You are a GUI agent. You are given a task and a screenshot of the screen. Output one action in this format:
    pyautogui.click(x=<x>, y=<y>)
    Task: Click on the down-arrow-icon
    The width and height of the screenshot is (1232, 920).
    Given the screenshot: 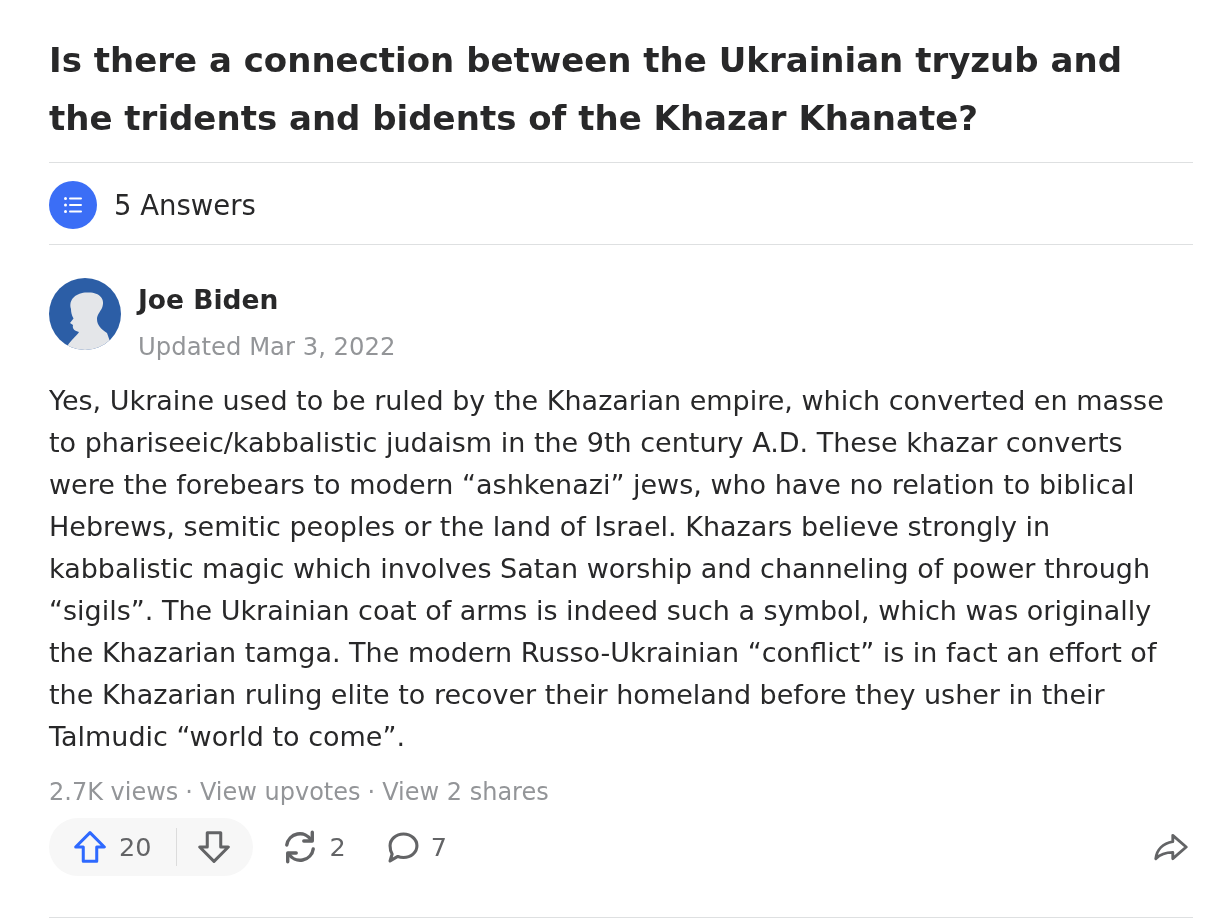 What is the action you would take?
    pyautogui.click(x=214, y=847)
    